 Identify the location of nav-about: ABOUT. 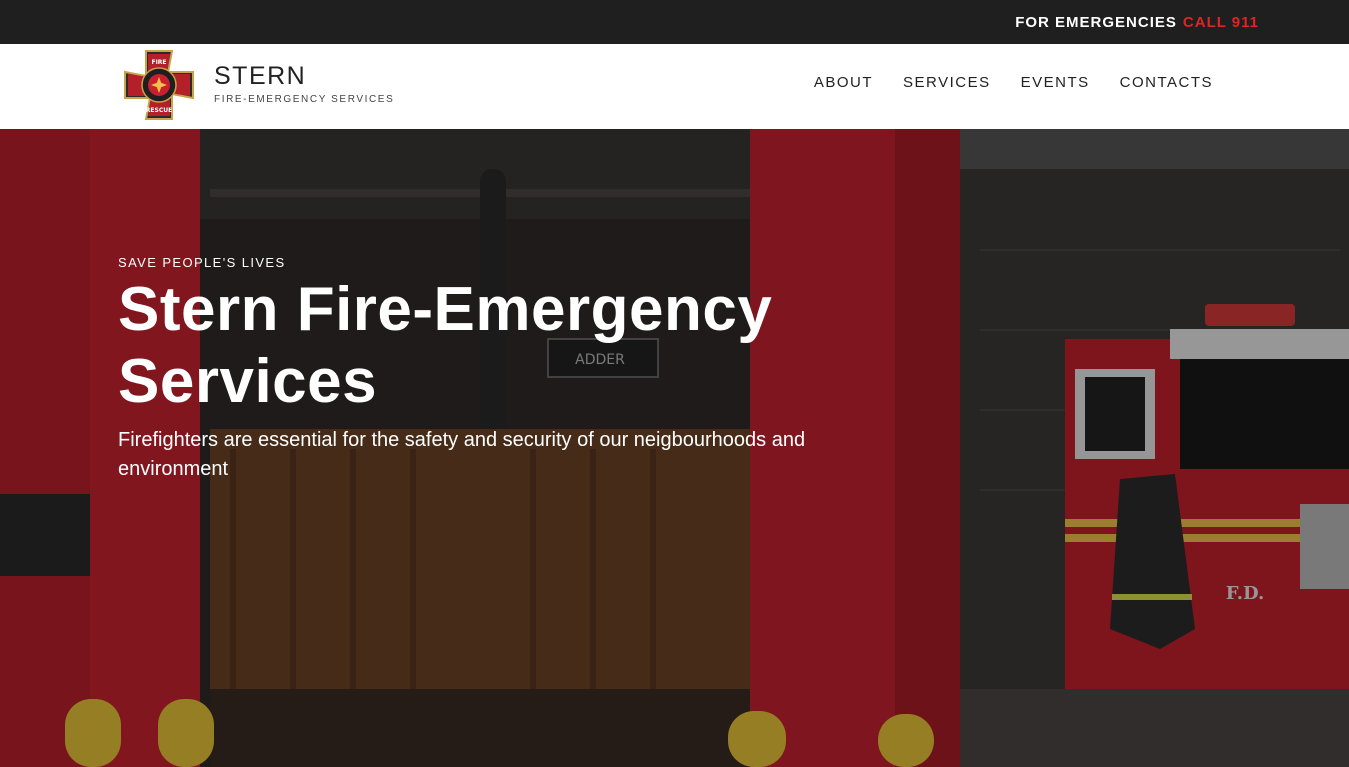
(843, 82).